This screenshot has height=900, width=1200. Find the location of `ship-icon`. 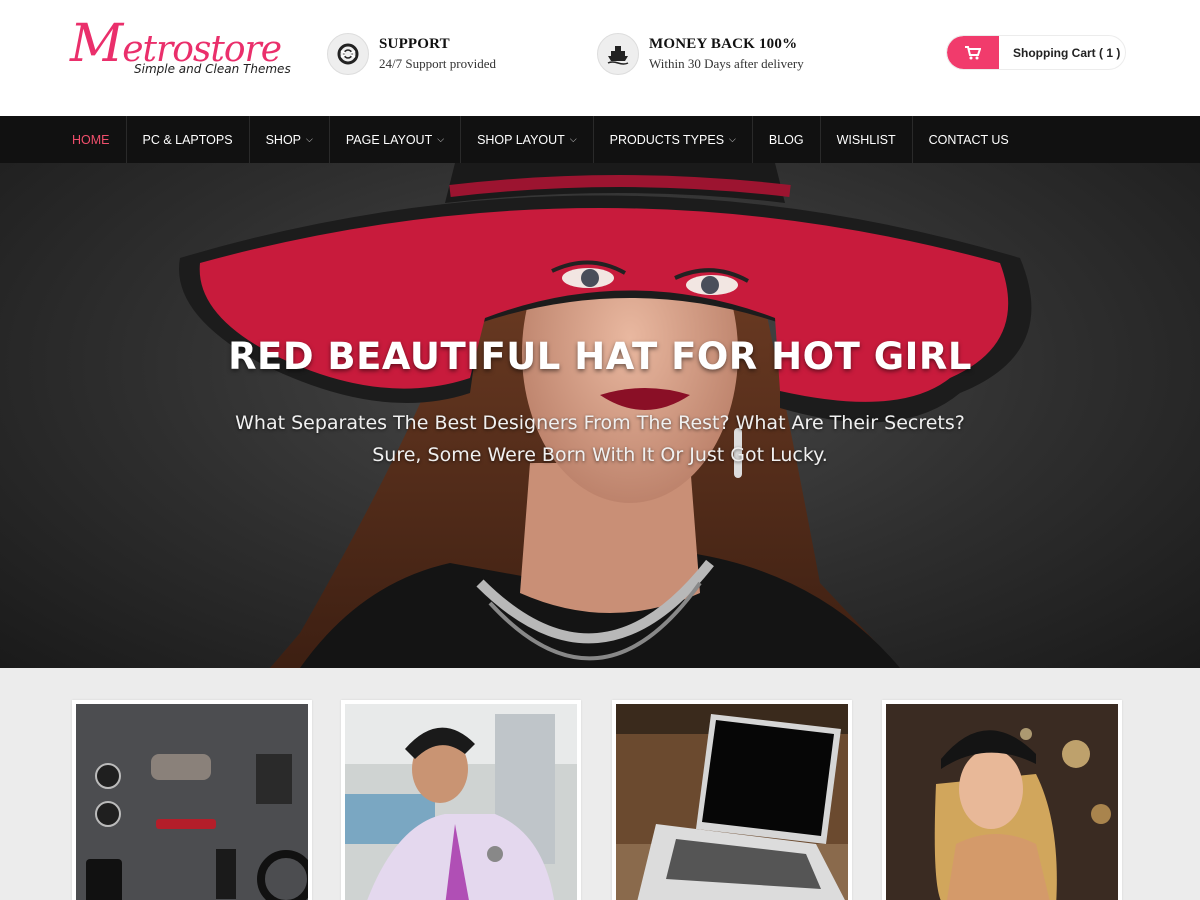

ship-icon is located at coordinates (618, 54).